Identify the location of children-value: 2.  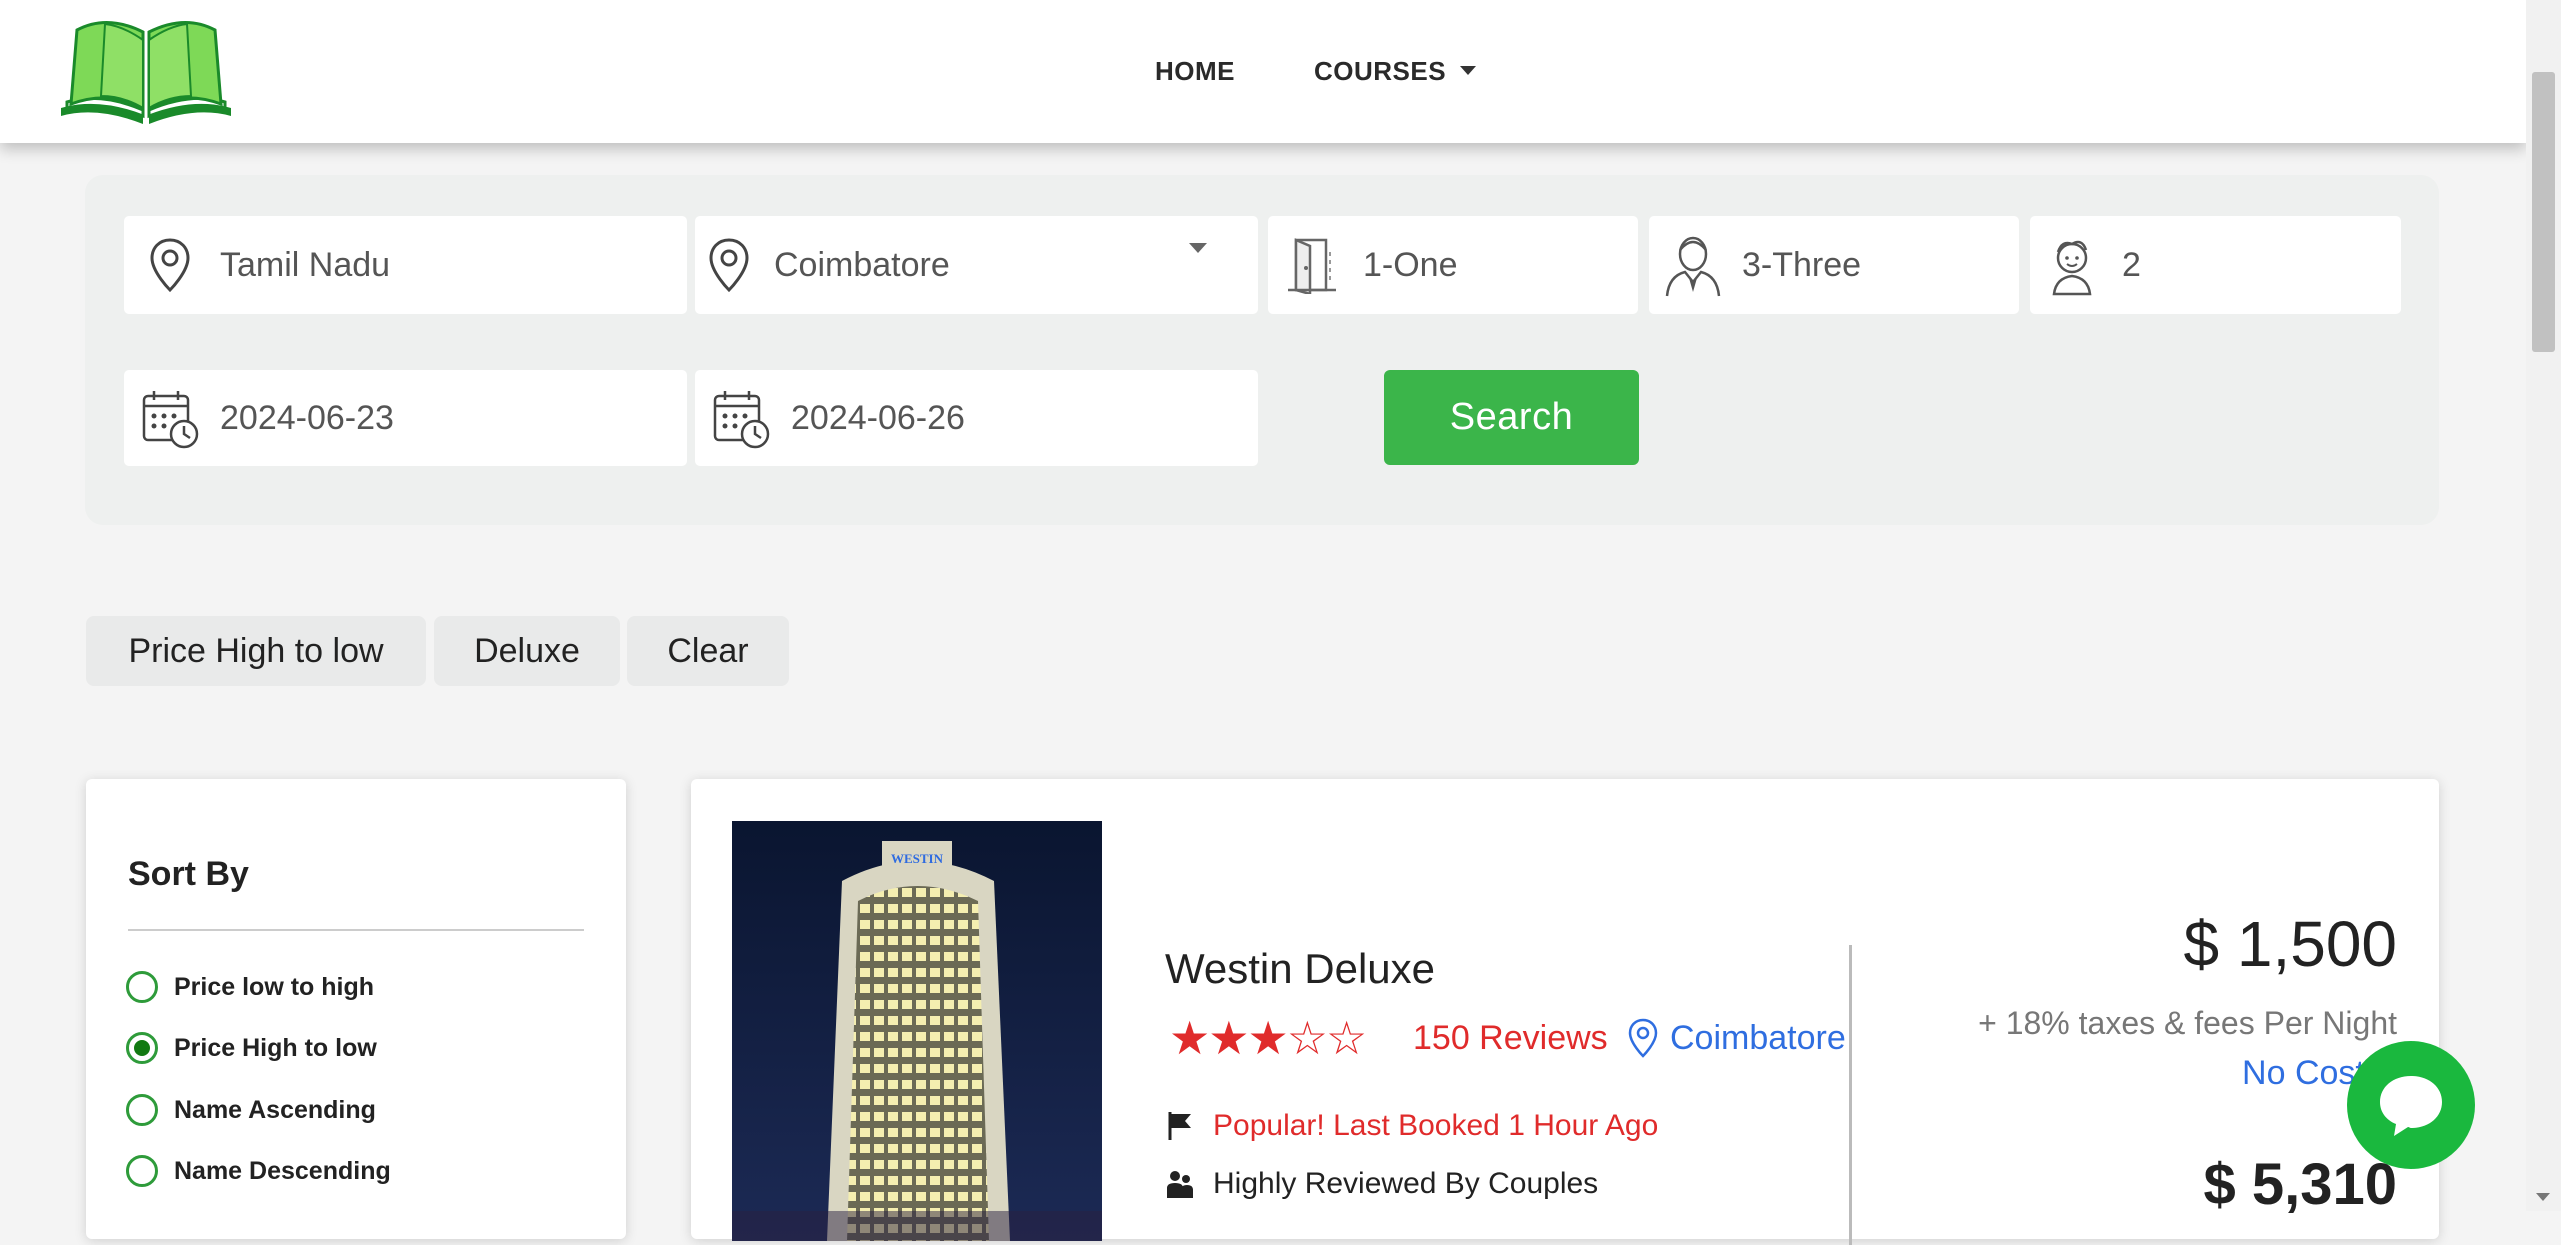
(2131, 264).